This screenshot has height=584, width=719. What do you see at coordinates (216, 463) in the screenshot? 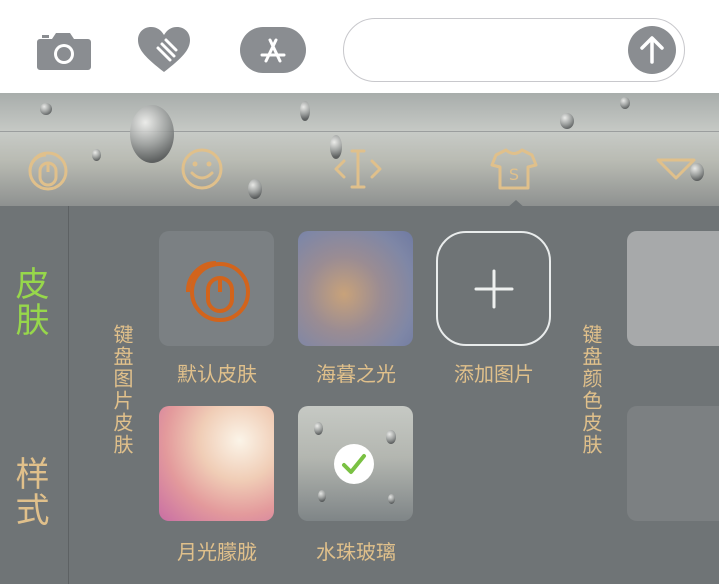
I see `skin-tile-moonlight-haze` at bounding box center [216, 463].